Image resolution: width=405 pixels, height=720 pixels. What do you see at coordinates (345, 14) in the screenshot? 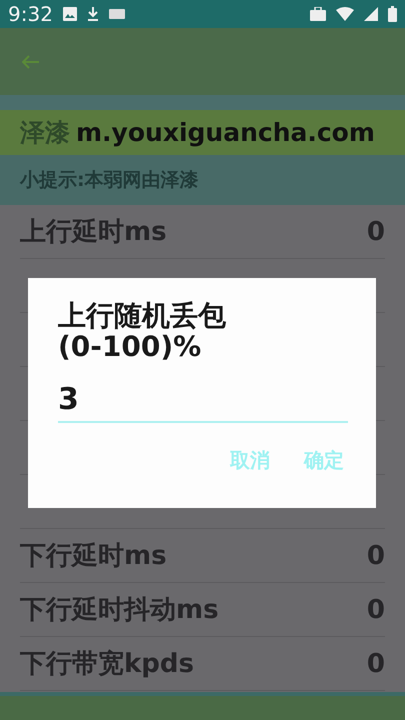
I see `wifi-icon` at bounding box center [345, 14].